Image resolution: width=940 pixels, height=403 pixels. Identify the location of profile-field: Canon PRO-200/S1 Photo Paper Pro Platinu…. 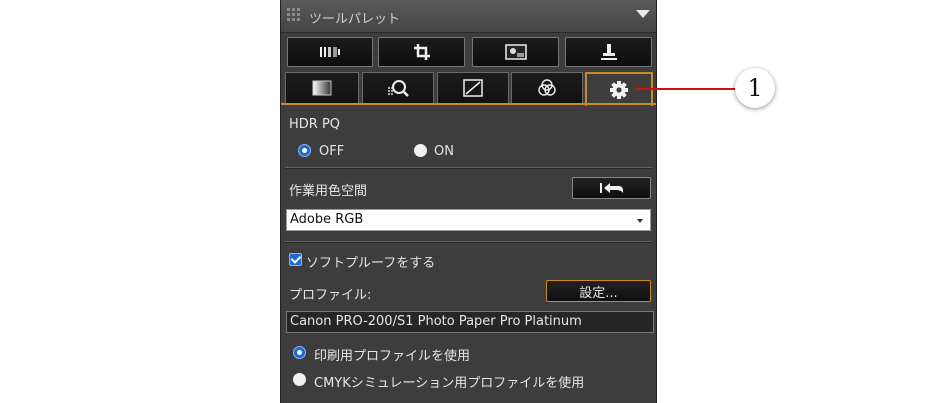
(470, 322).